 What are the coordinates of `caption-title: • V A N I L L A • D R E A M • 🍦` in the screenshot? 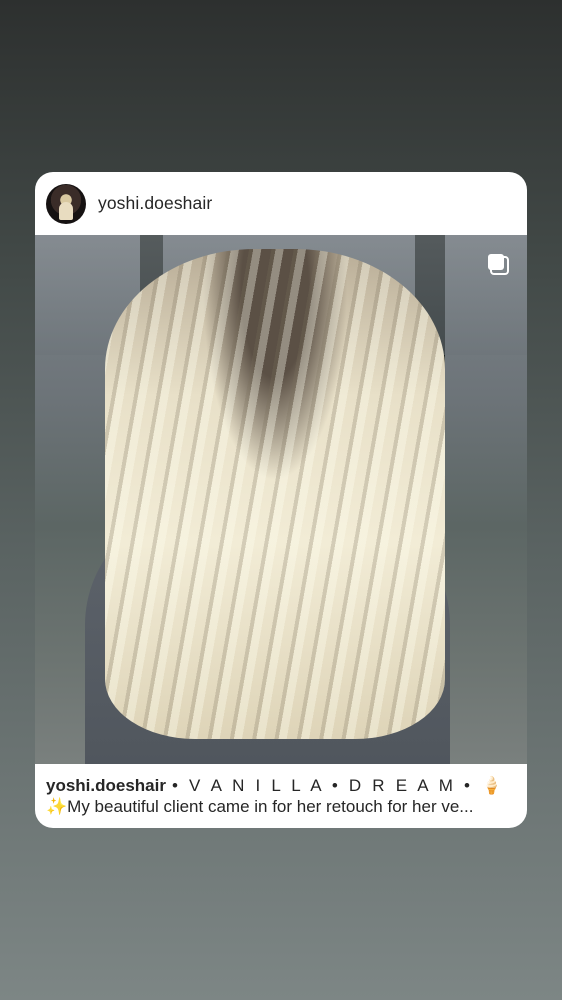 It's located at (338, 785).